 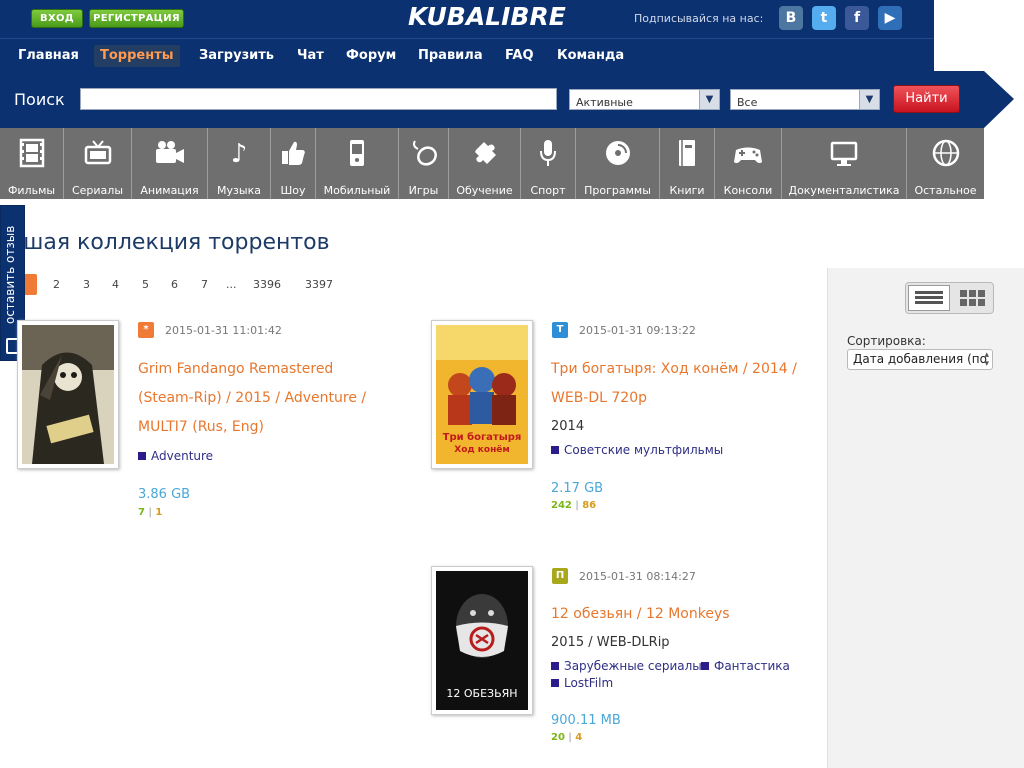 What do you see at coordinates (310, 56) in the screenshot?
I see `nav-item-chat: Чат` at bounding box center [310, 56].